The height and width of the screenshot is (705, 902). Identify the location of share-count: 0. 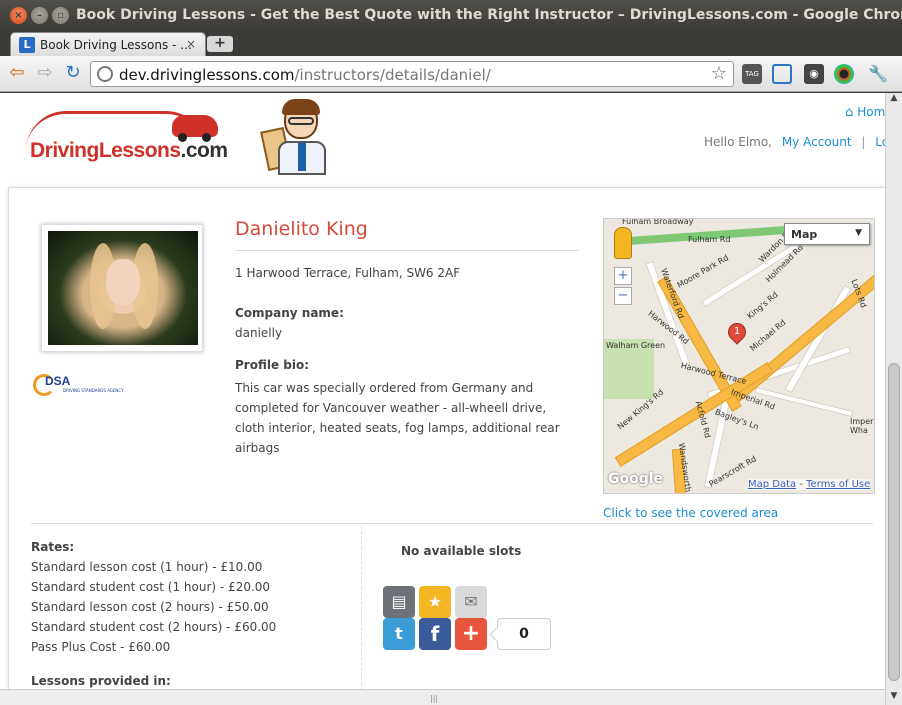
(524, 634).